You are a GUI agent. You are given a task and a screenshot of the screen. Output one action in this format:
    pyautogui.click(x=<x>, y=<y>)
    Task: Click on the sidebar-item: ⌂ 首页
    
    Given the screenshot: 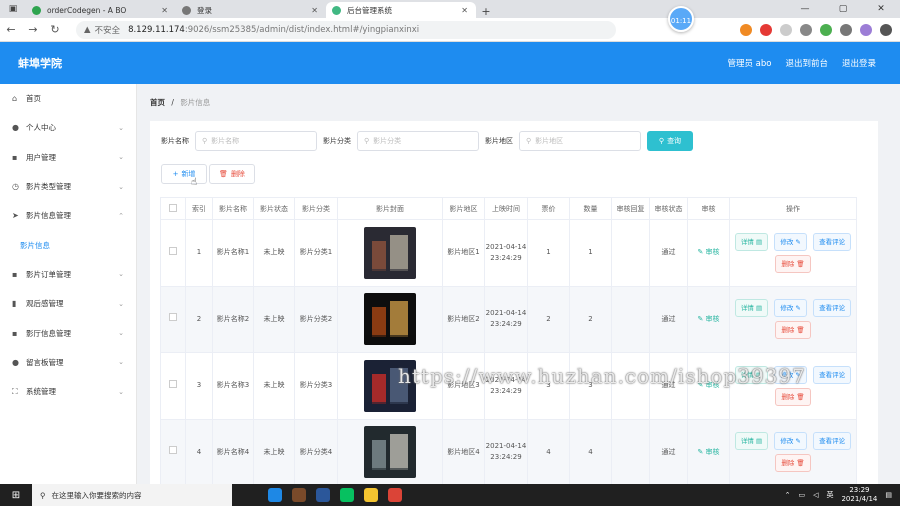 What is the action you would take?
    pyautogui.click(x=68, y=98)
    